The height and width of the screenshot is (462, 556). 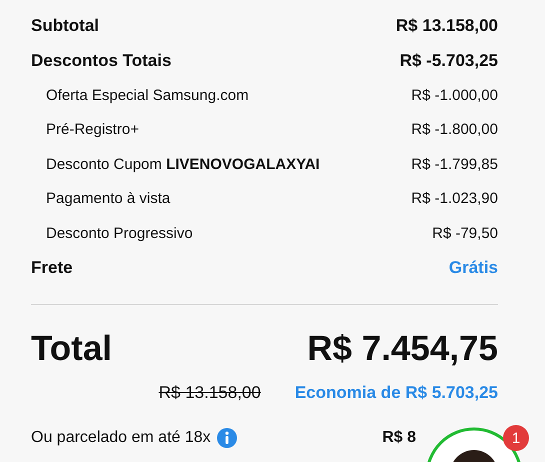 What do you see at coordinates (454, 164) in the screenshot?
I see `summary-value: R$ -1.799,85` at bounding box center [454, 164].